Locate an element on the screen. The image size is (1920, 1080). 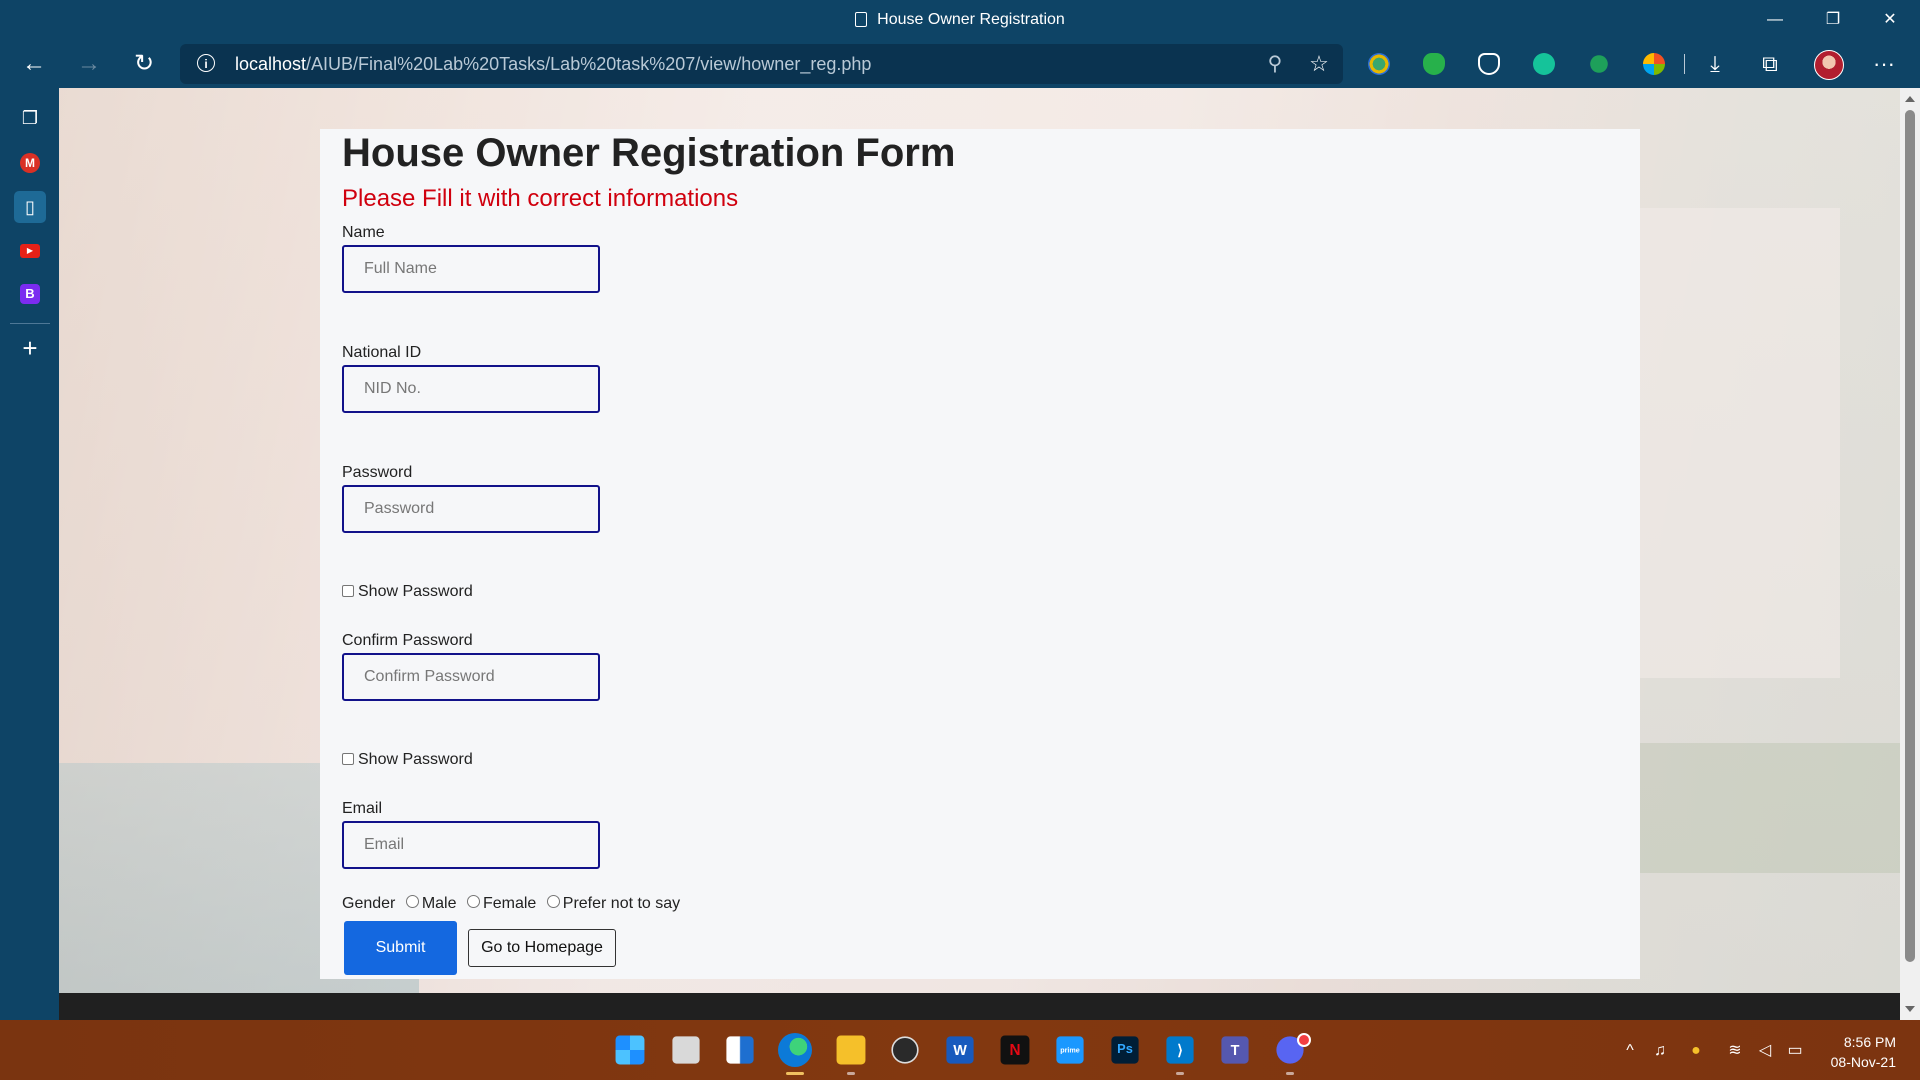
window-title-text: House Owner Registration is located at coordinates (971, 19).